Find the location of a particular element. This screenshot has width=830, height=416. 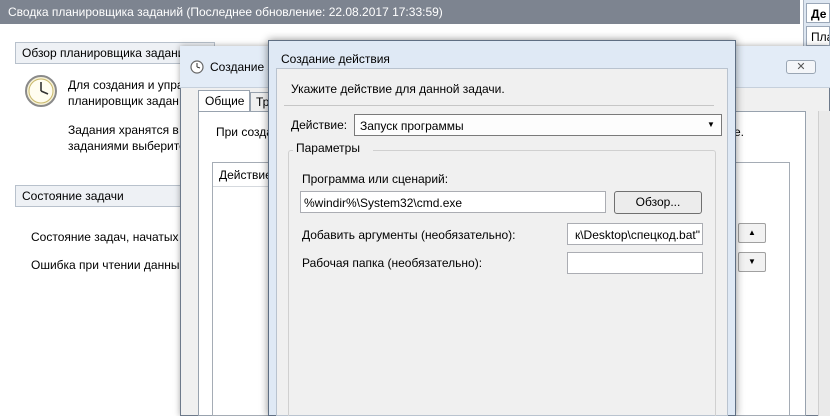

create-task-title: Создание з is located at coordinates (240, 67).